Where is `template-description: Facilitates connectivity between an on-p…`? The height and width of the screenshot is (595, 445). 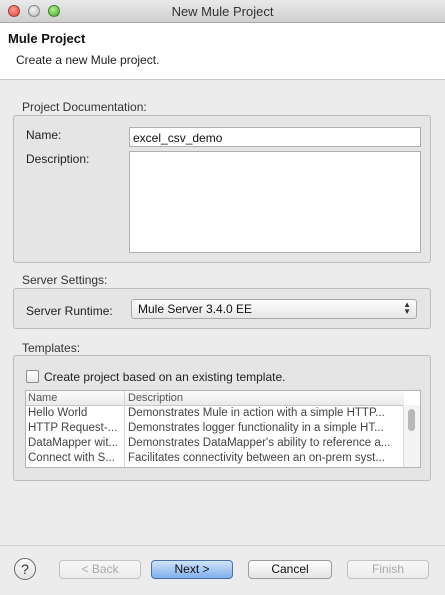
template-description: Facilitates connectivity between an on-p… is located at coordinates (256, 458).